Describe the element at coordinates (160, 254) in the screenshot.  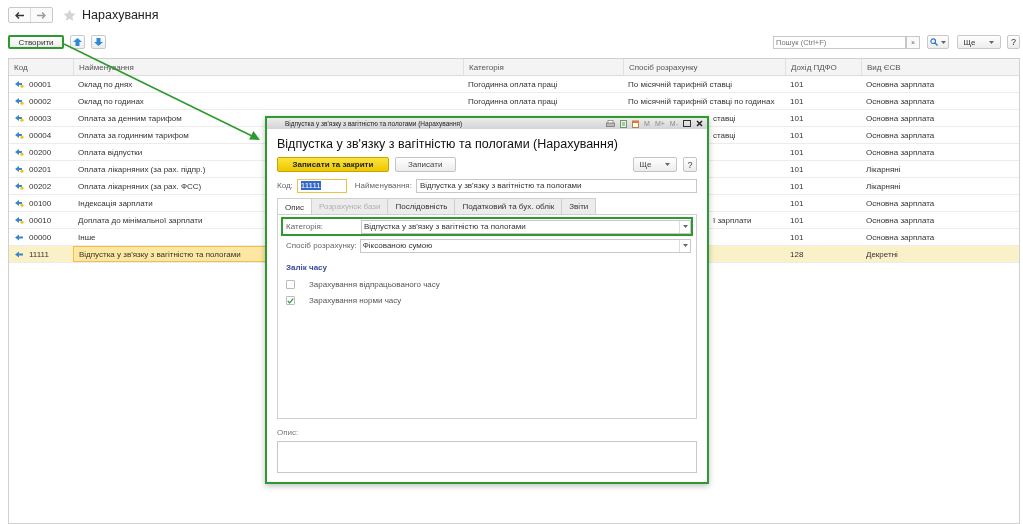
I see `table-cell: Відпустка у зв'язку з вагітністю та пологами` at that location.